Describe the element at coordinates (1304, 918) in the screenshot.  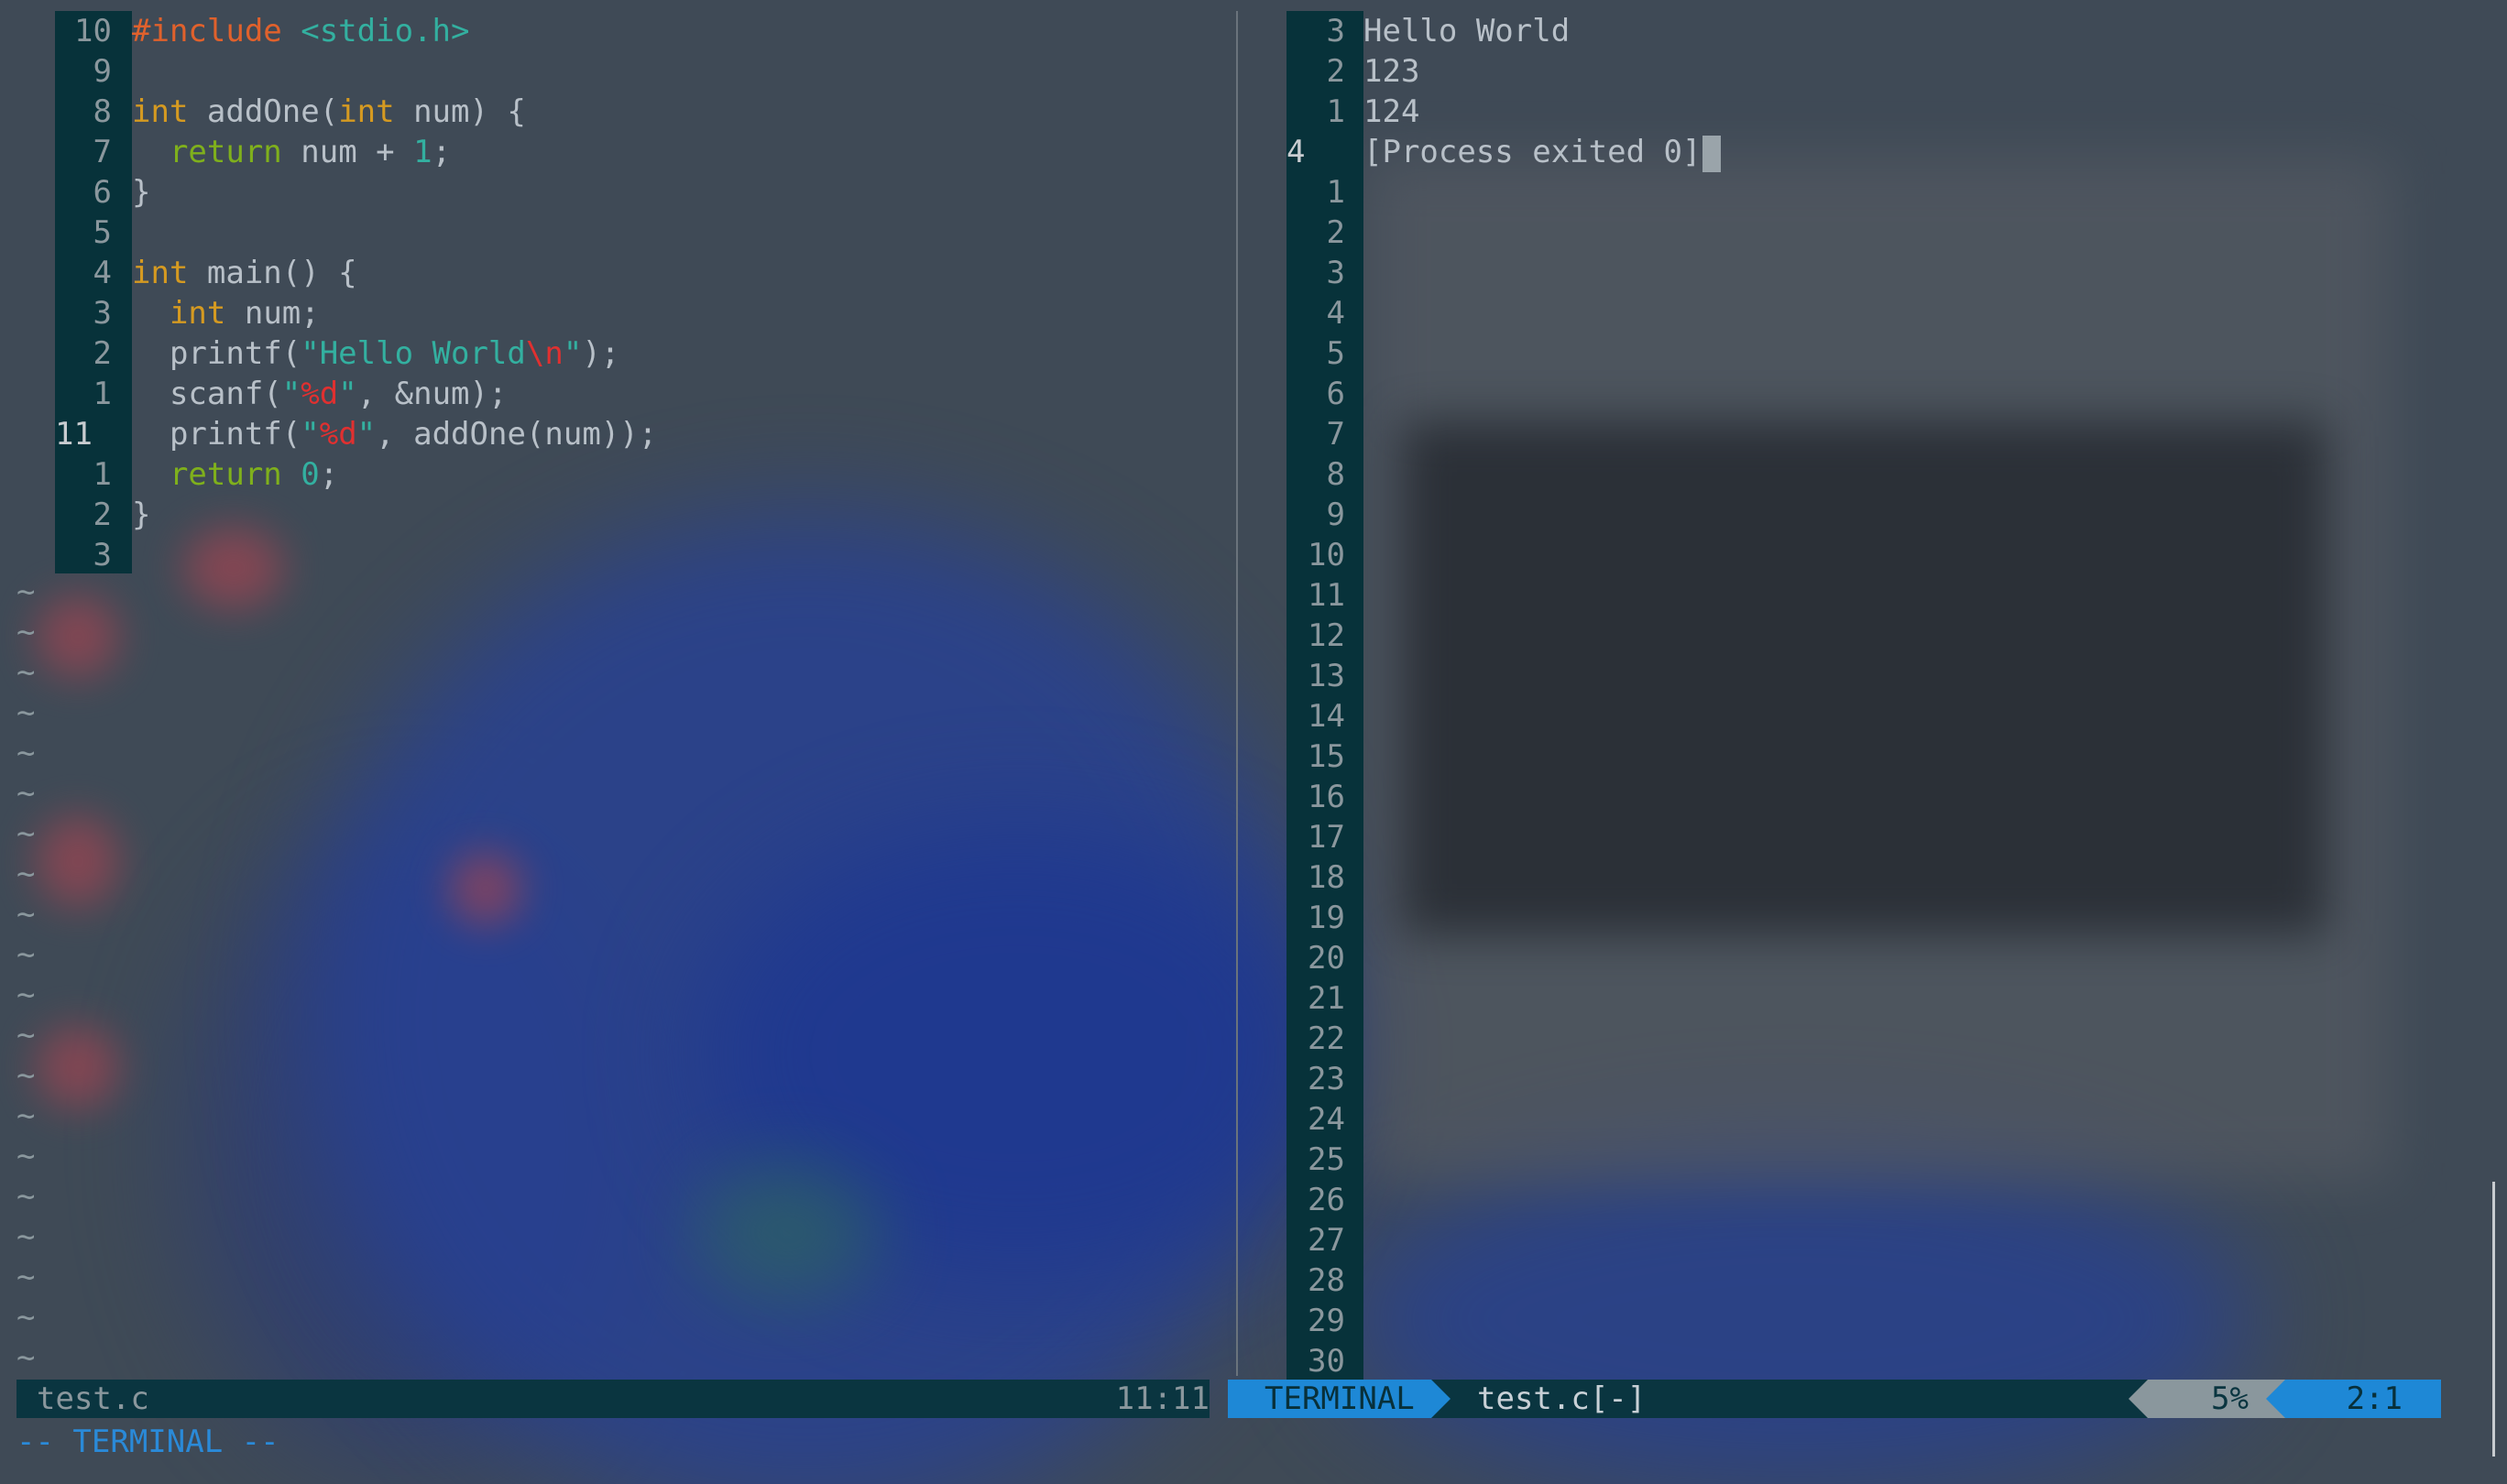
I see `terminal-line: 19` at that location.